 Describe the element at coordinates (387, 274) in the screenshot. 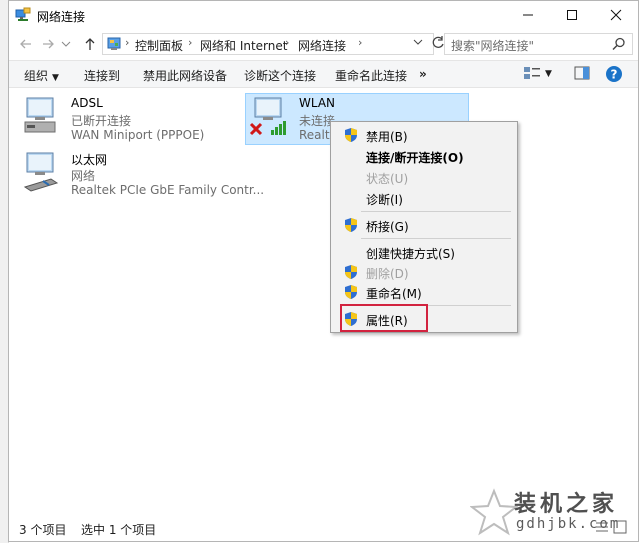

I see `menu-item-label: 删除(D)` at that location.